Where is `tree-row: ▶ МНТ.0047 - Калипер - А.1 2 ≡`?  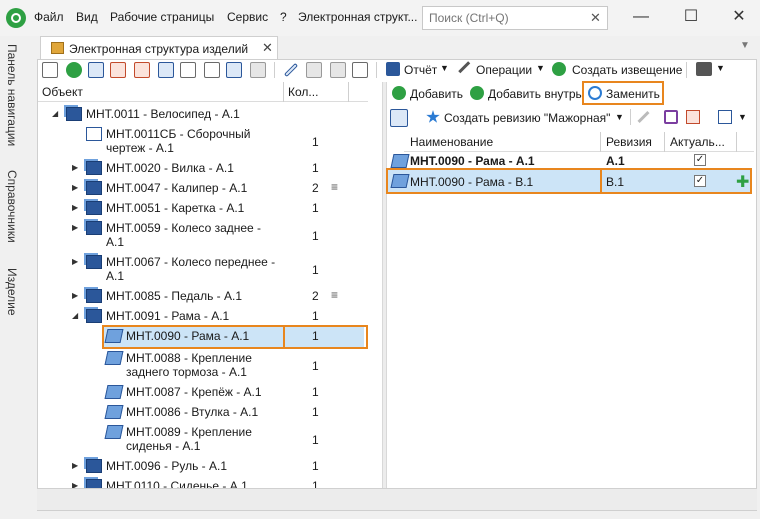 tree-row: ▶ МНТ.0047 - Калипер - А.1 2 ≡ is located at coordinates (203, 188).